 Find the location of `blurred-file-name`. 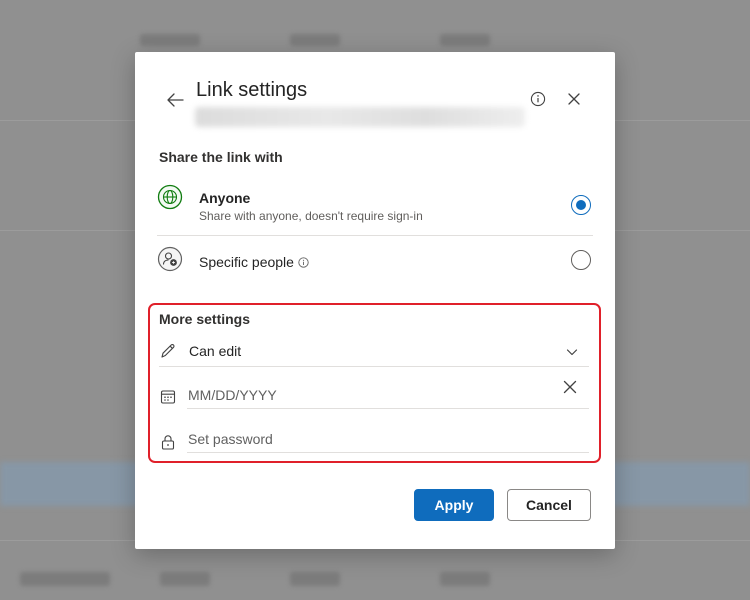

blurred-file-name is located at coordinates (360, 117).